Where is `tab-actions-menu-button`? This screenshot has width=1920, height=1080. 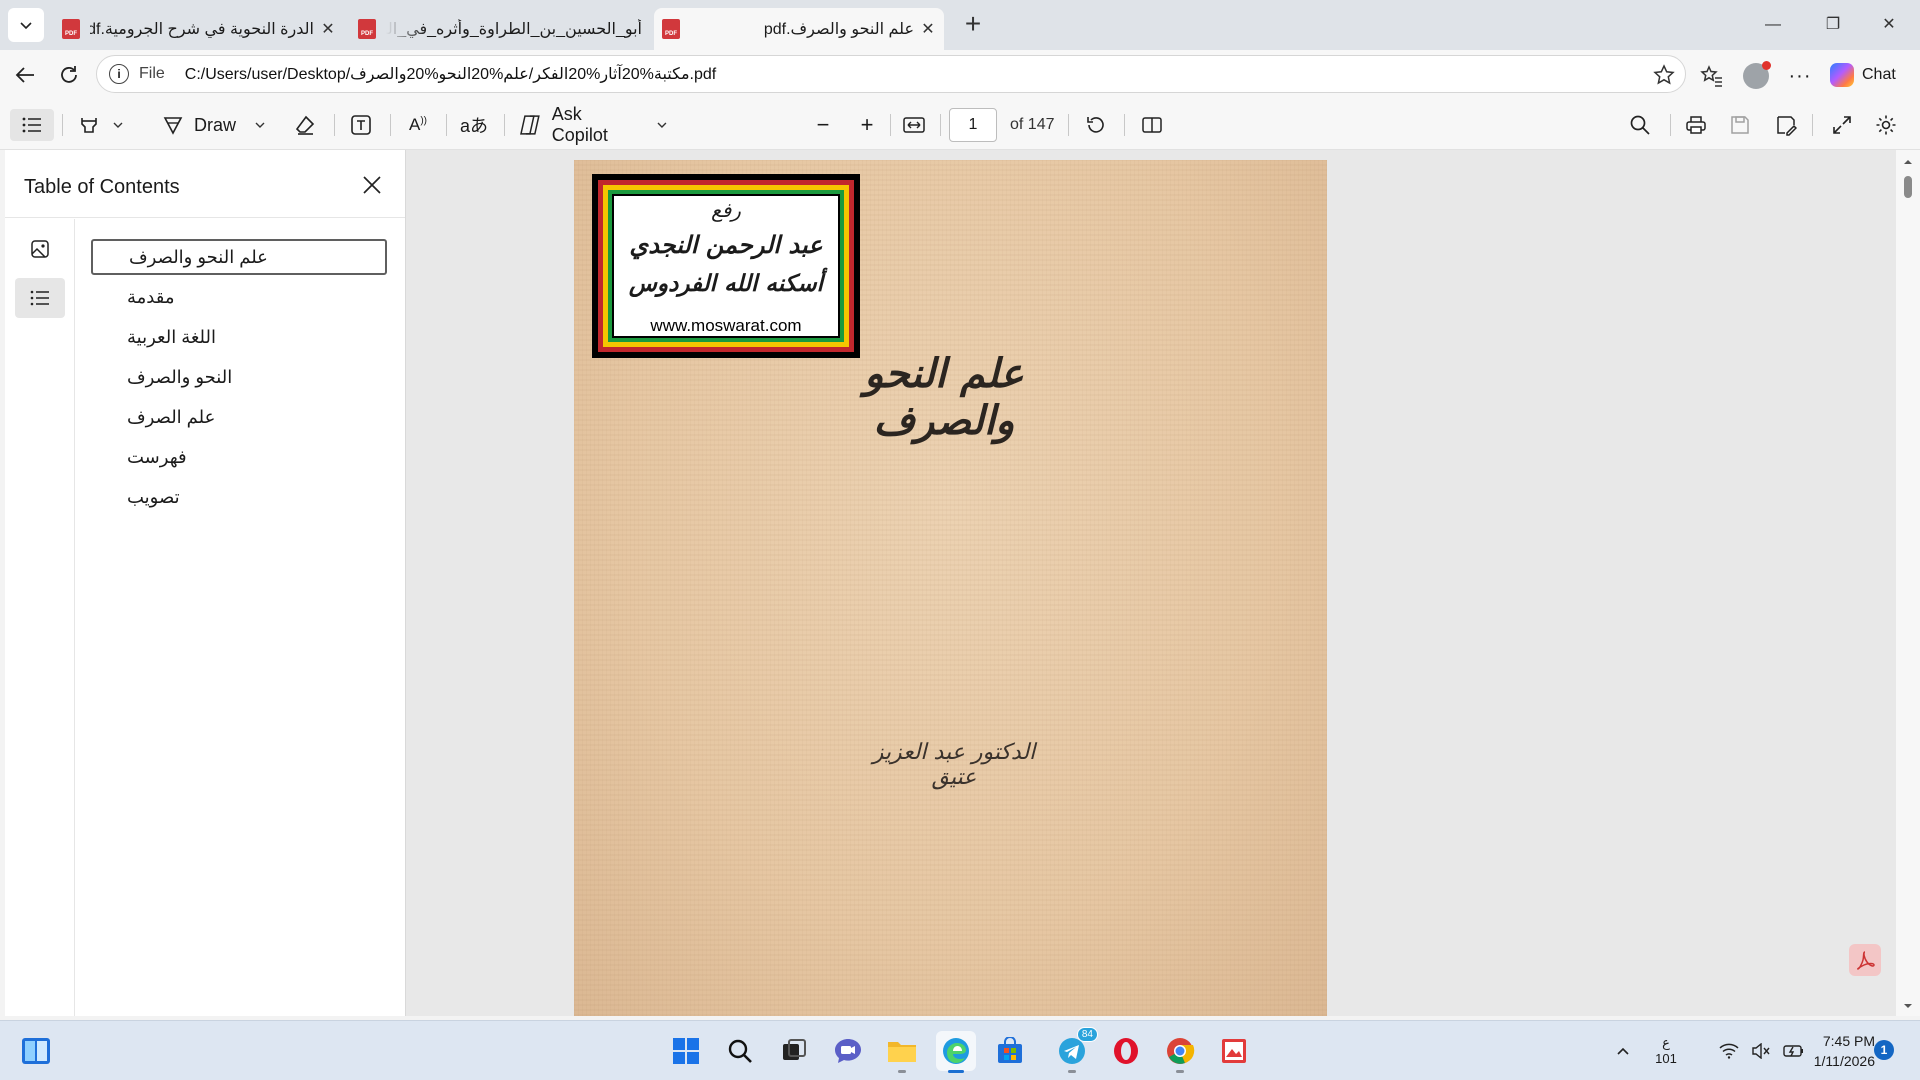
tab-actions-menu-button is located at coordinates (26, 25).